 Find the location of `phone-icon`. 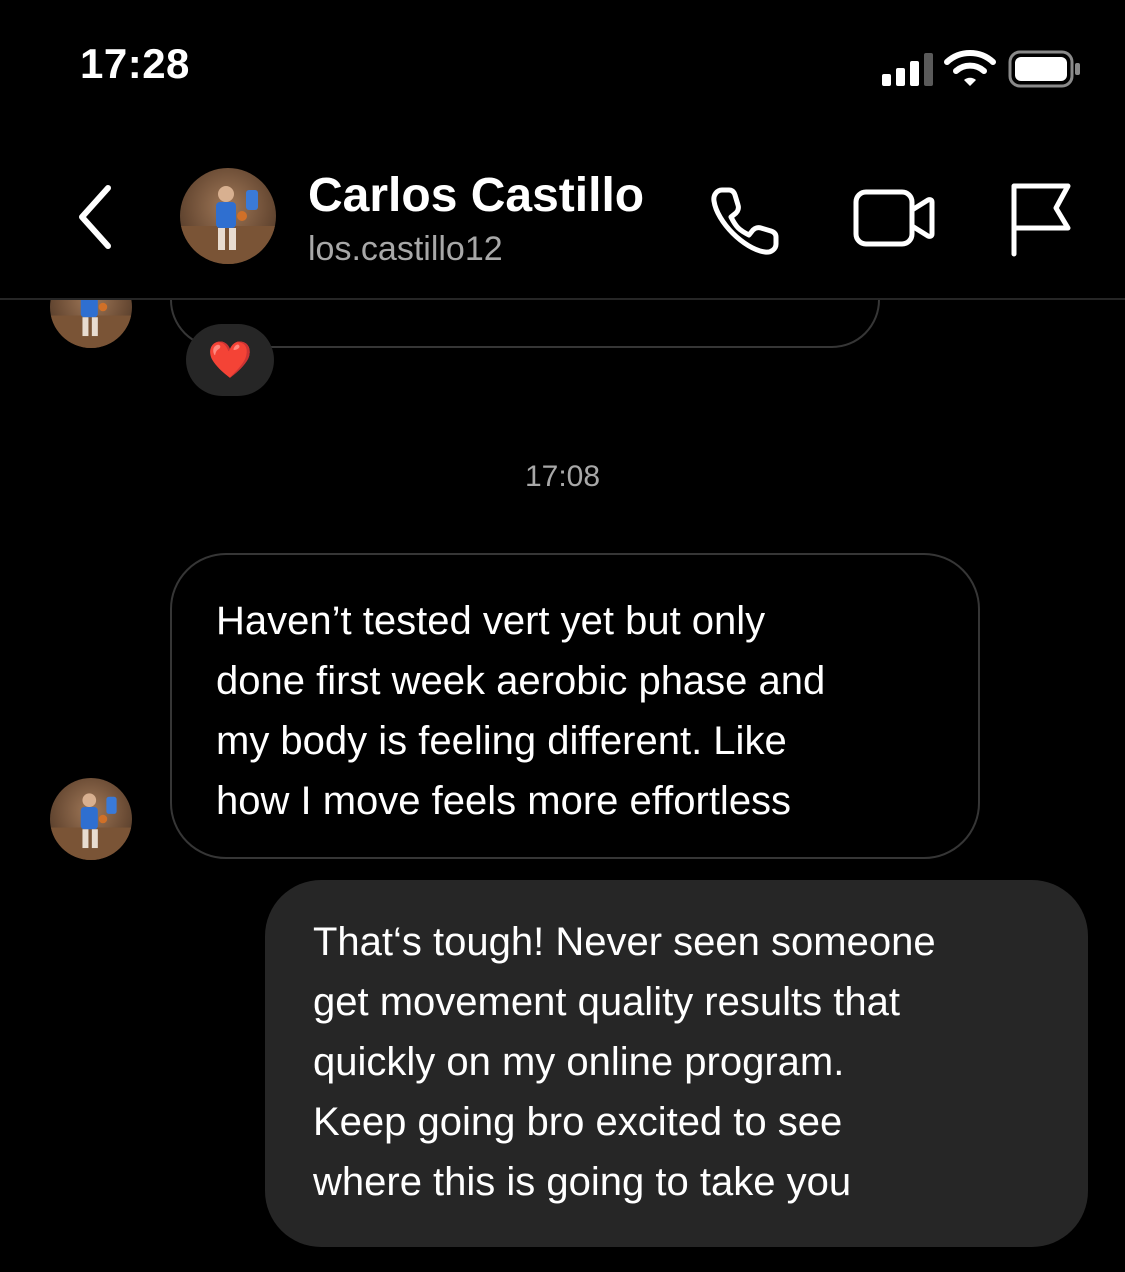

phone-icon is located at coordinates (745, 221).